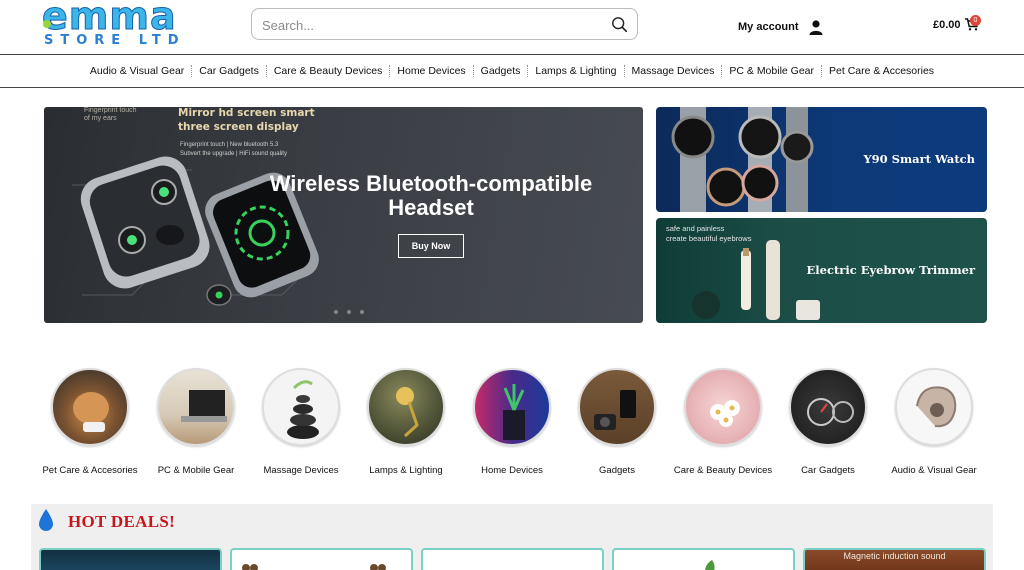  Describe the element at coordinates (407, 412) in the screenshot. I see `lamp-icon` at that location.